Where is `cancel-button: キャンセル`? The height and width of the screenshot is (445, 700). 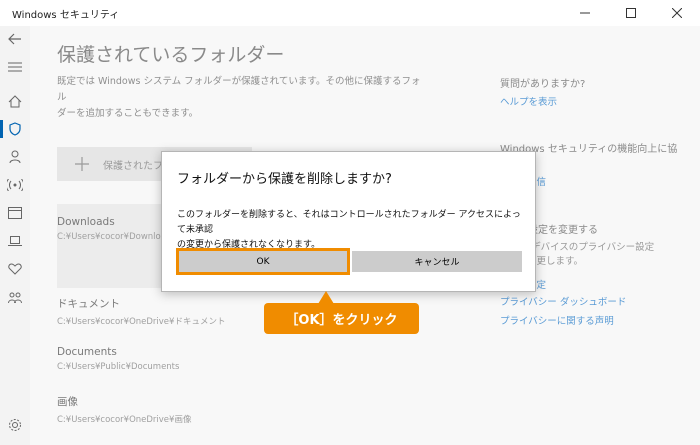 cancel-button: キャンセル is located at coordinates (437, 261).